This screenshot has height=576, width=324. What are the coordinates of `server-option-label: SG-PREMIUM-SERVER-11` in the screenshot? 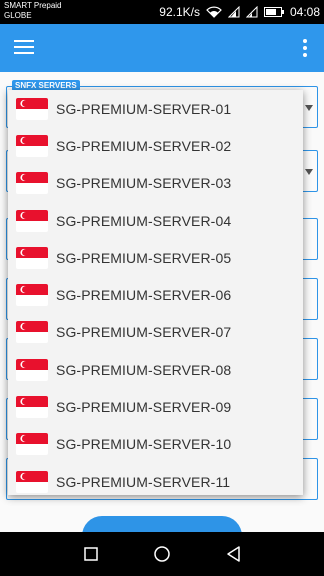 It's located at (143, 481).